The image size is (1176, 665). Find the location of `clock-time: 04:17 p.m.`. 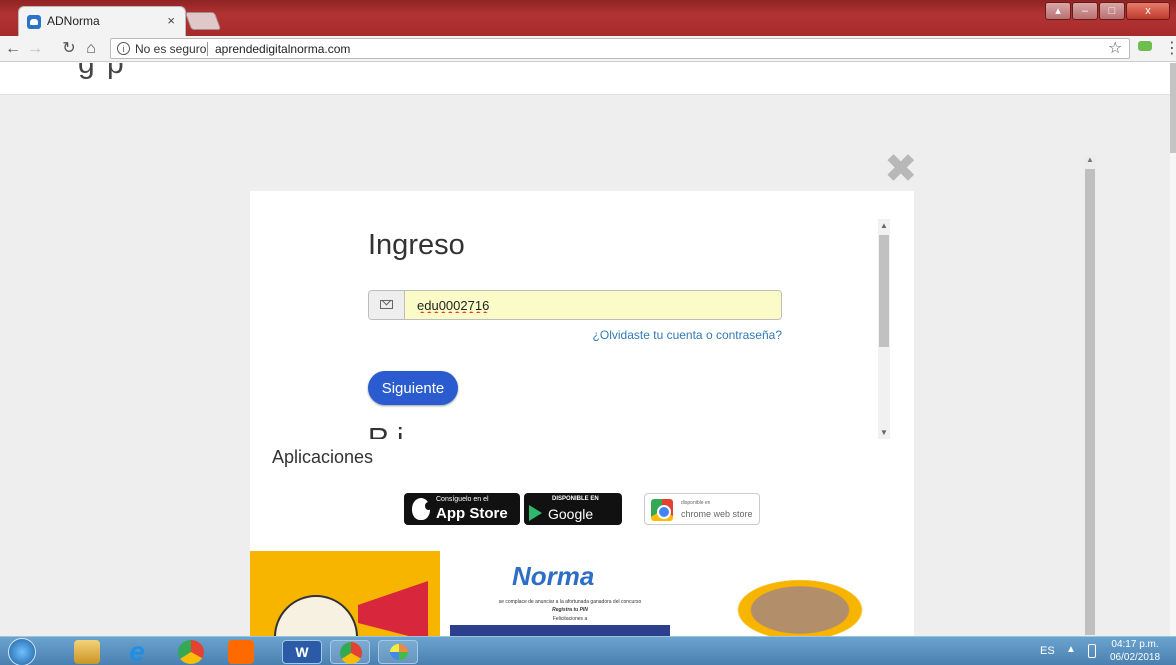

clock-time: 04:17 p.m. is located at coordinates (1135, 644).